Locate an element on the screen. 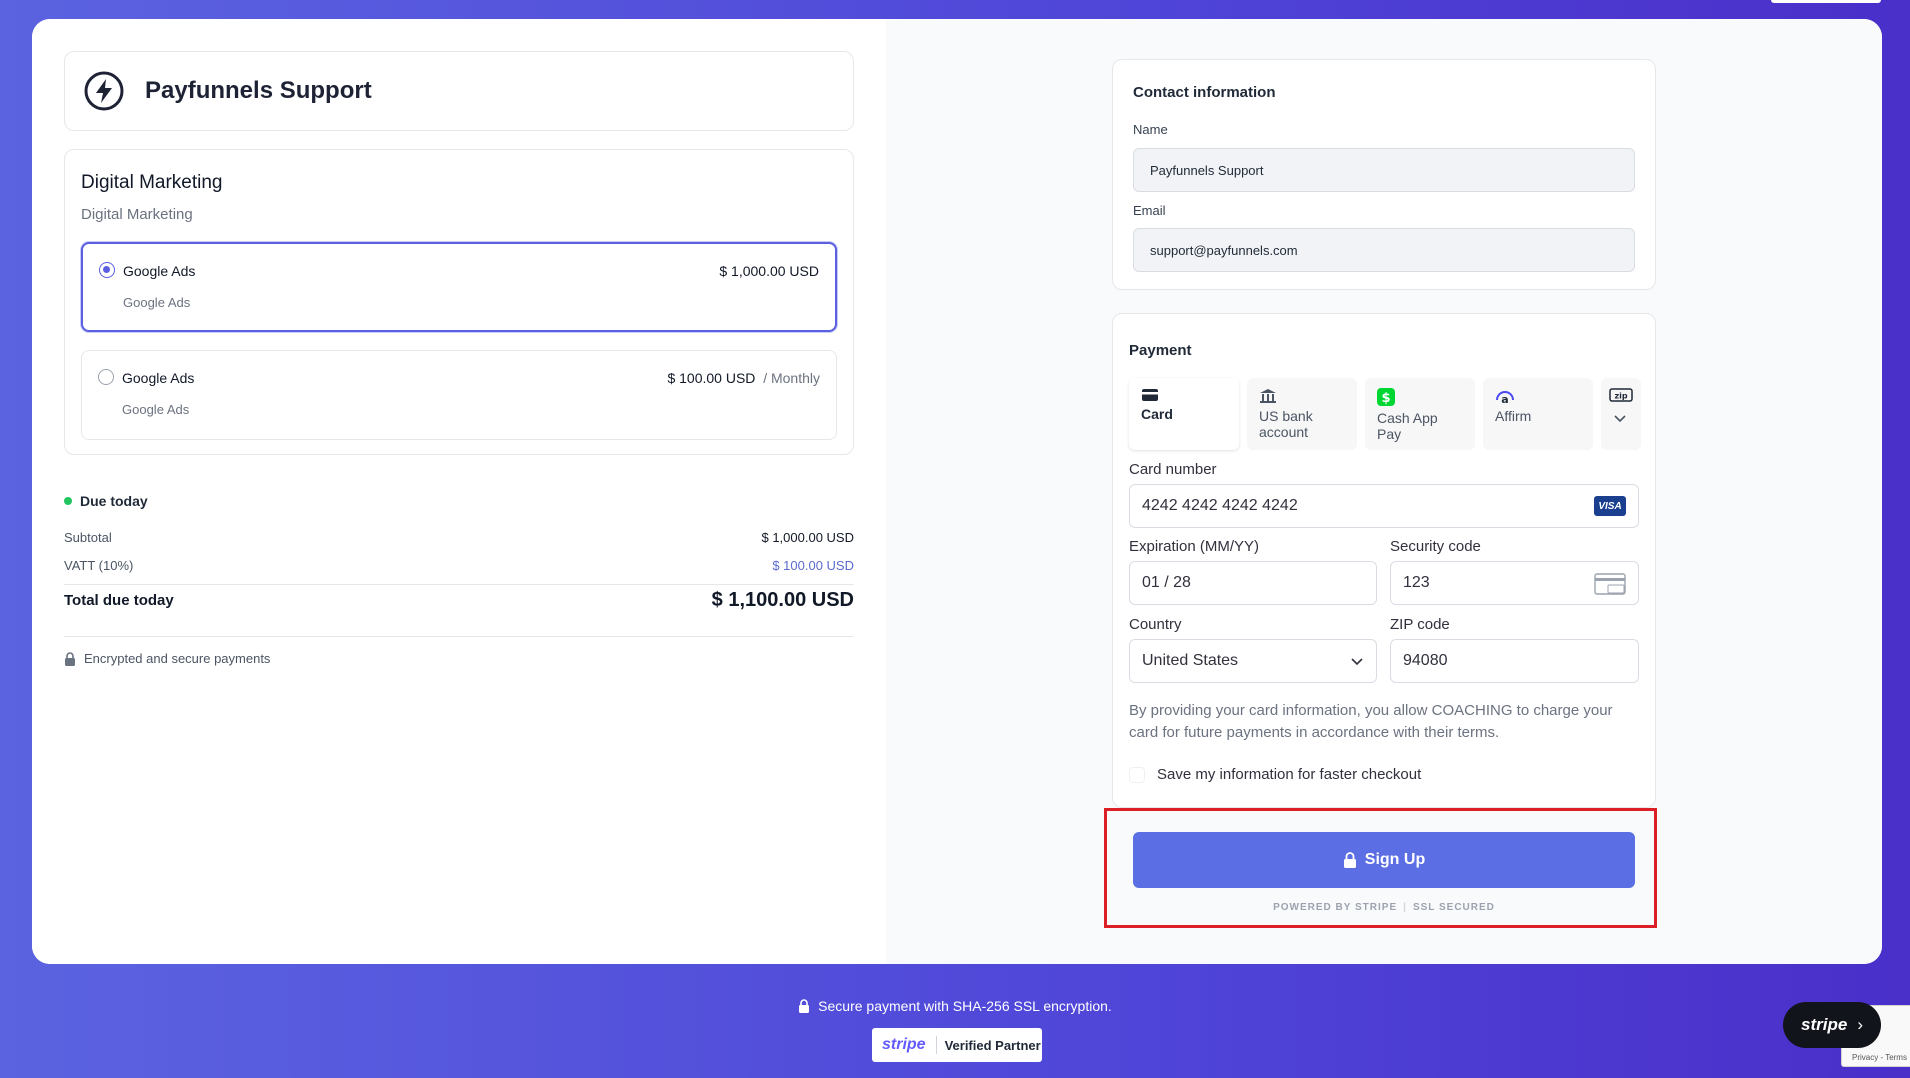 Image resolution: width=1910 pixels, height=1078 pixels. cvc-card-icon is located at coordinates (1610, 584).